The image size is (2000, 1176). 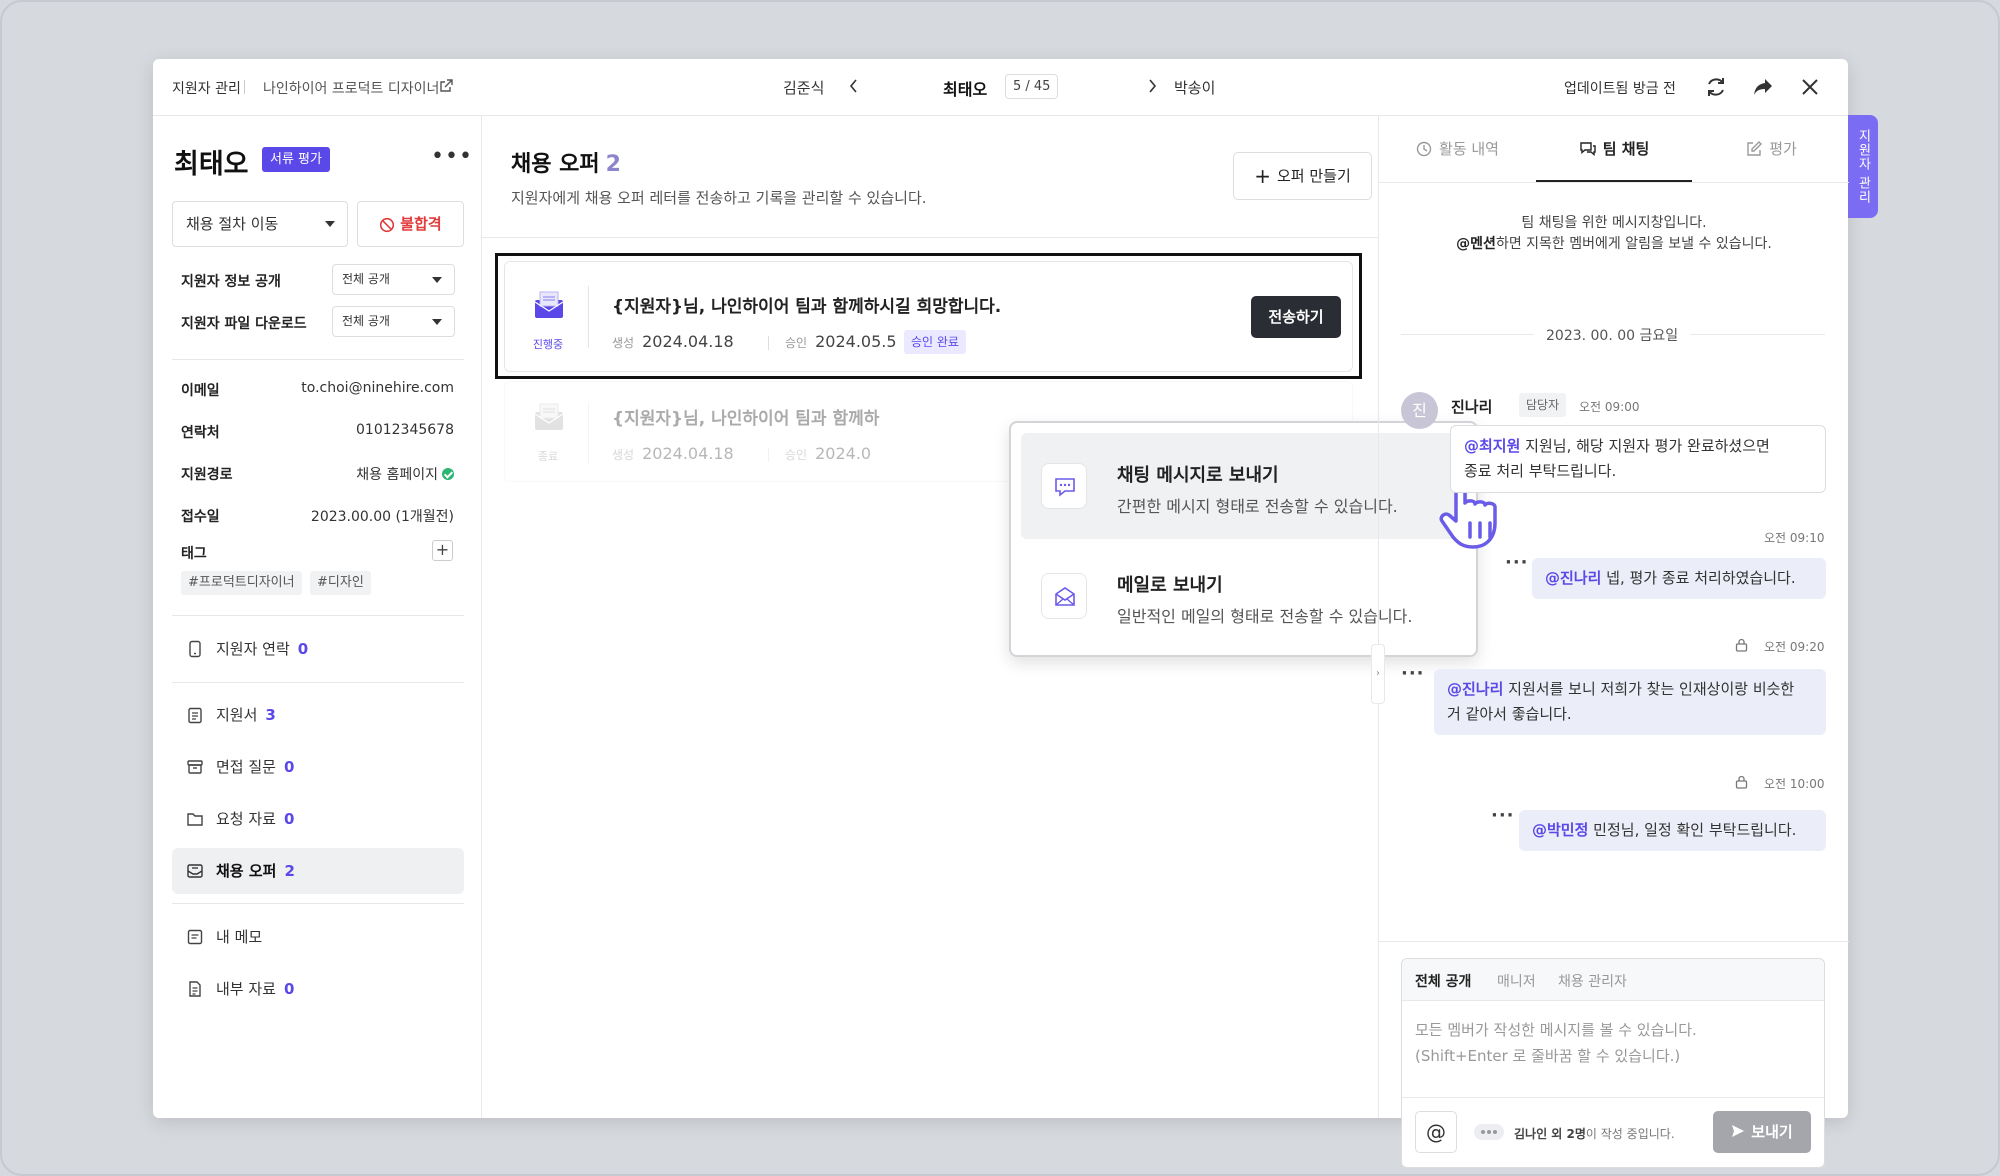 I want to click on approved-date: 2024.05.5, so click(x=856, y=341).